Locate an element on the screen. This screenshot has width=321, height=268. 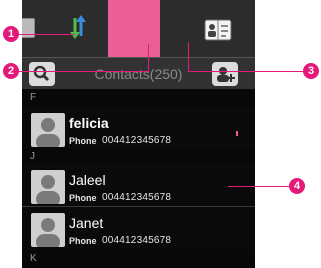
call-arrows-icon is located at coordinates (78, 27).